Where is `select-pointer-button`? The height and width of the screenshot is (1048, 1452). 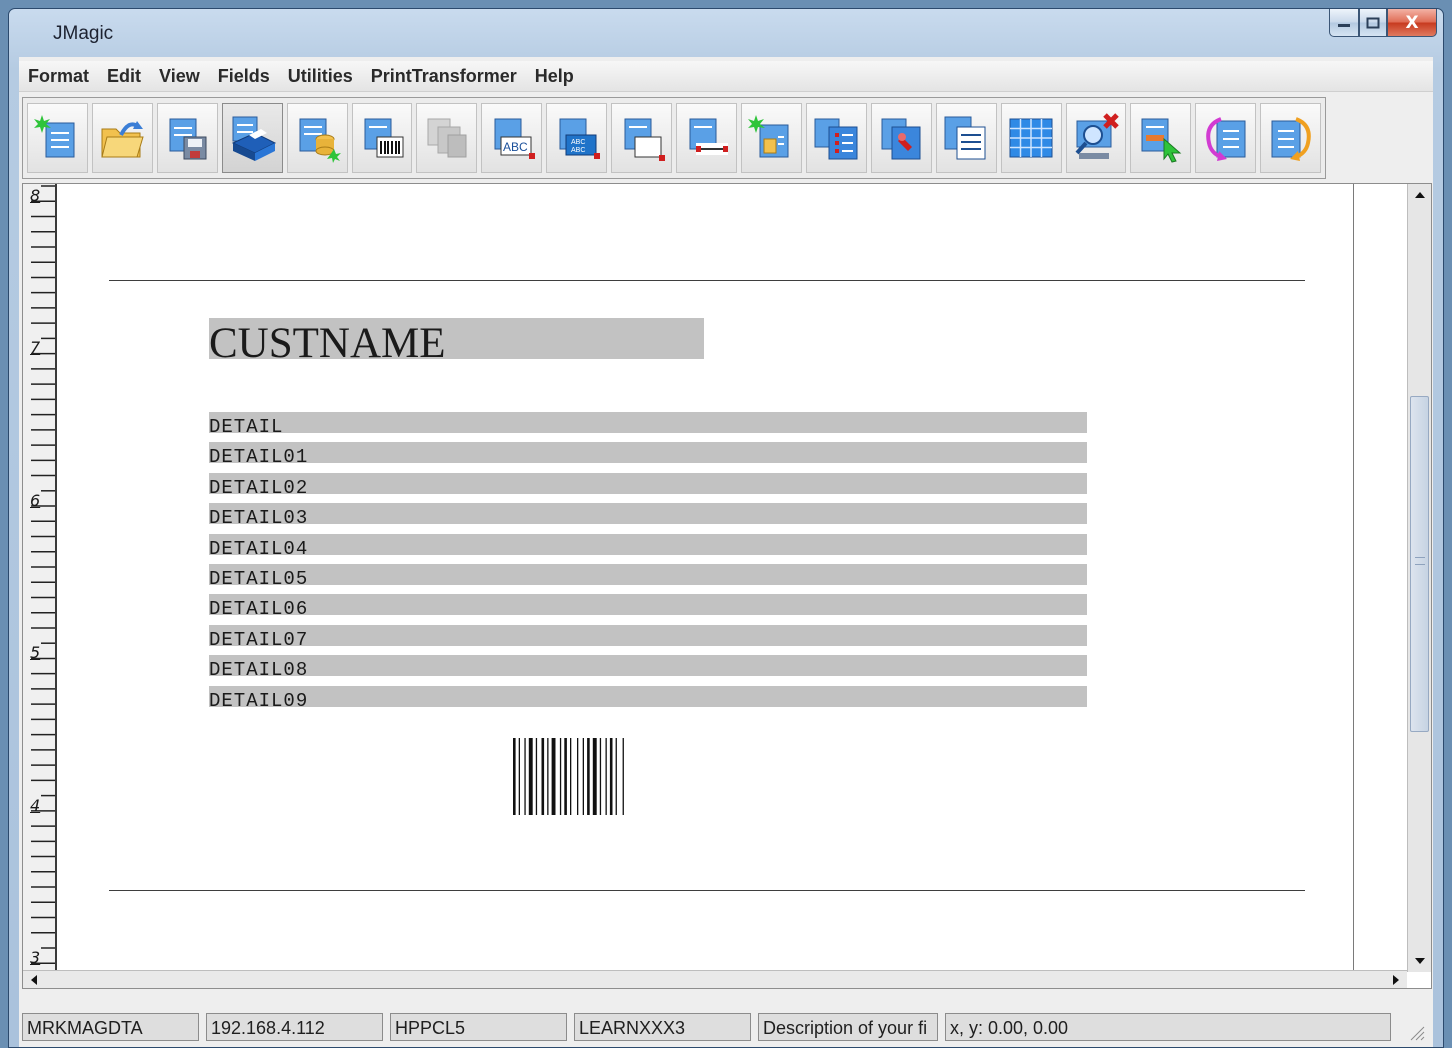
select-pointer-button is located at coordinates (1161, 138).